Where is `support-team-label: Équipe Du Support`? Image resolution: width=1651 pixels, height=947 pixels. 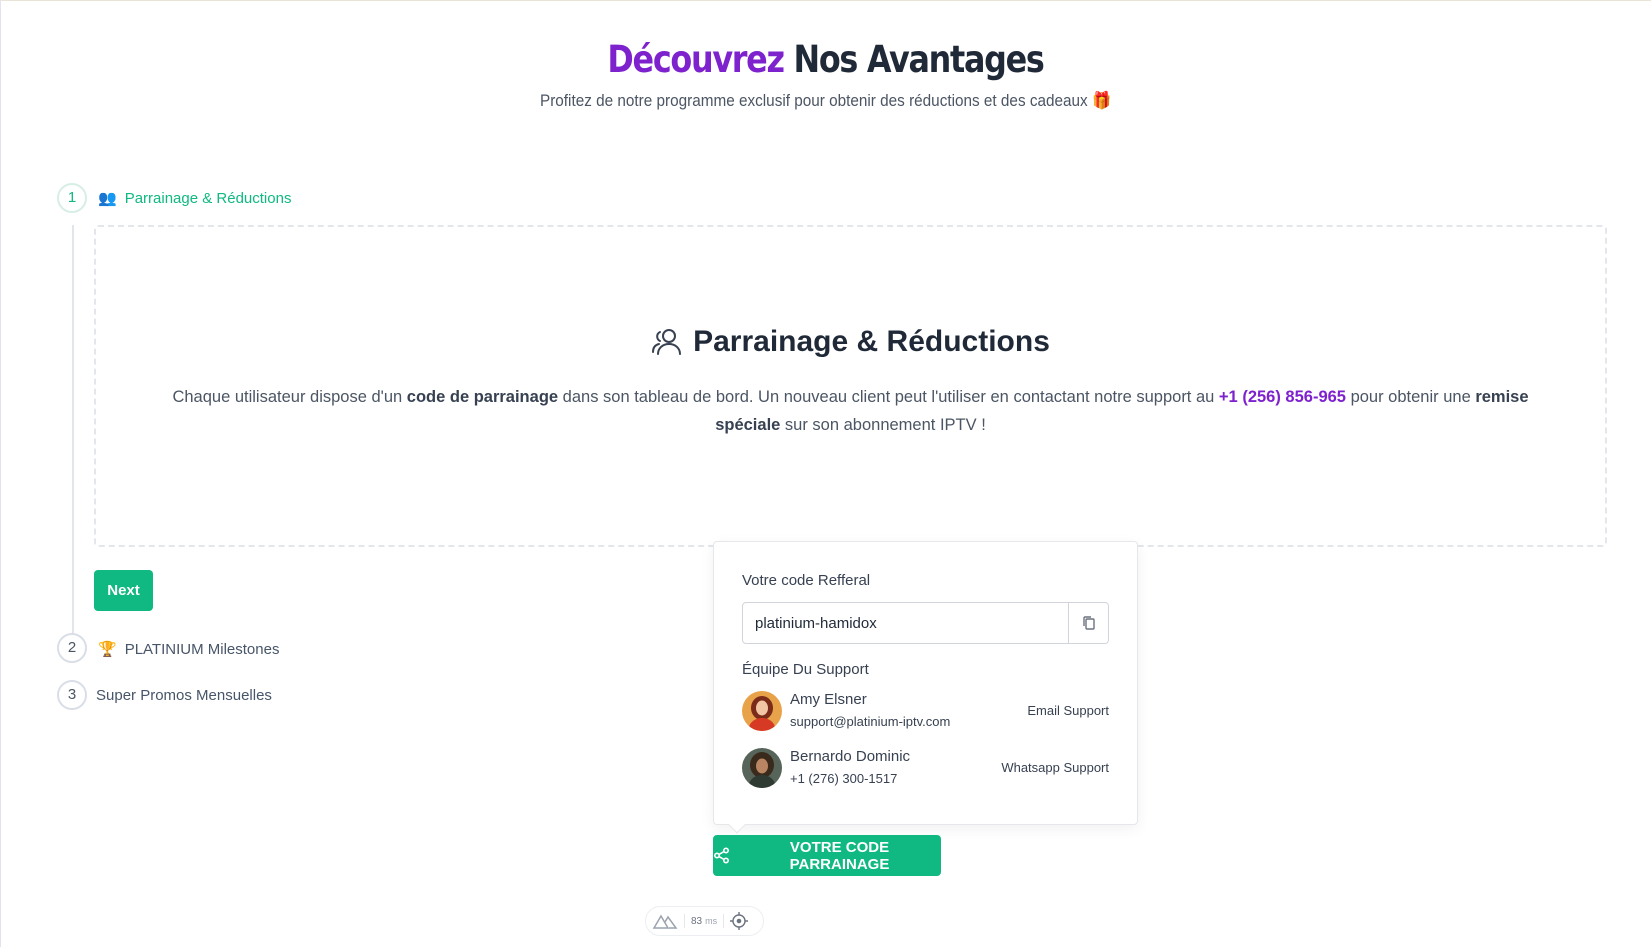
support-team-label: Équipe Du Support is located at coordinates (805, 669).